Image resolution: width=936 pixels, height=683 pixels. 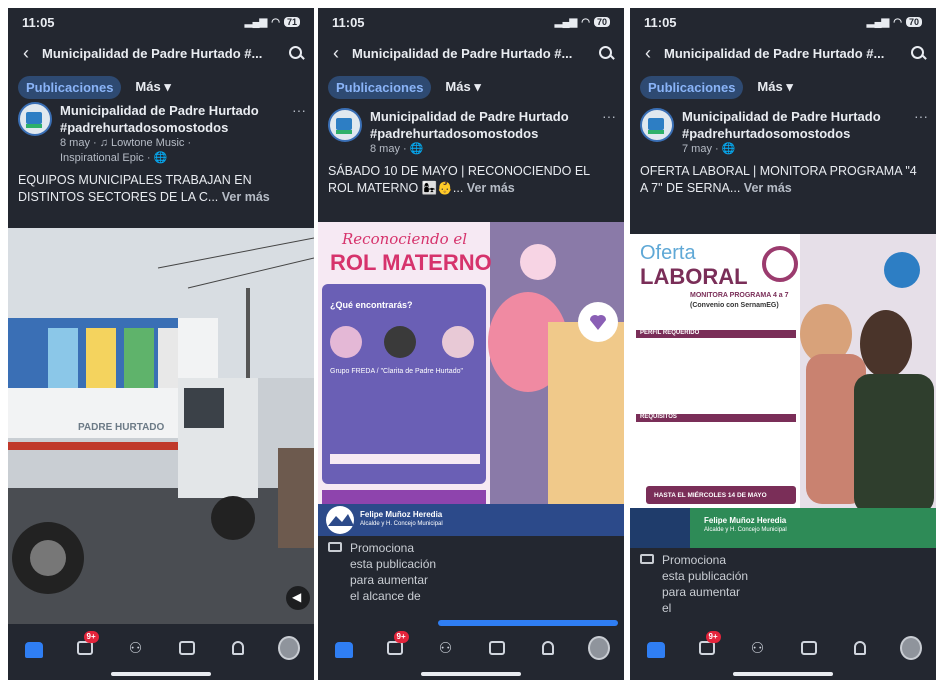 What do you see at coordinates (647, 559) in the screenshot?
I see `megaphone-icon` at bounding box center [647, 559].